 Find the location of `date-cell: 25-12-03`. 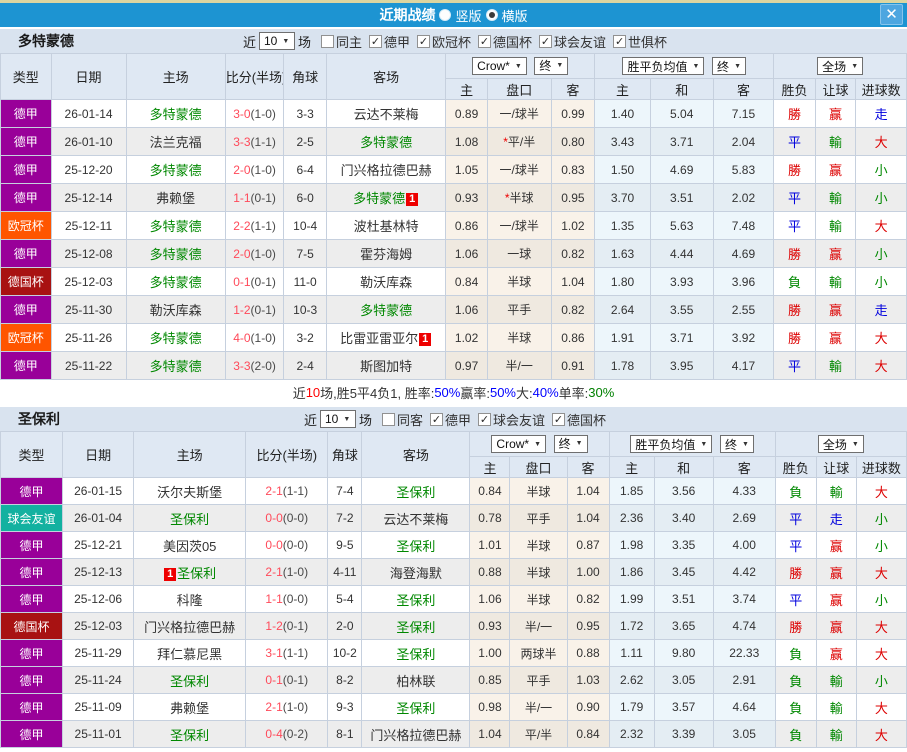

date-cell: 25-12-03 is located at coordinates (88, 281).